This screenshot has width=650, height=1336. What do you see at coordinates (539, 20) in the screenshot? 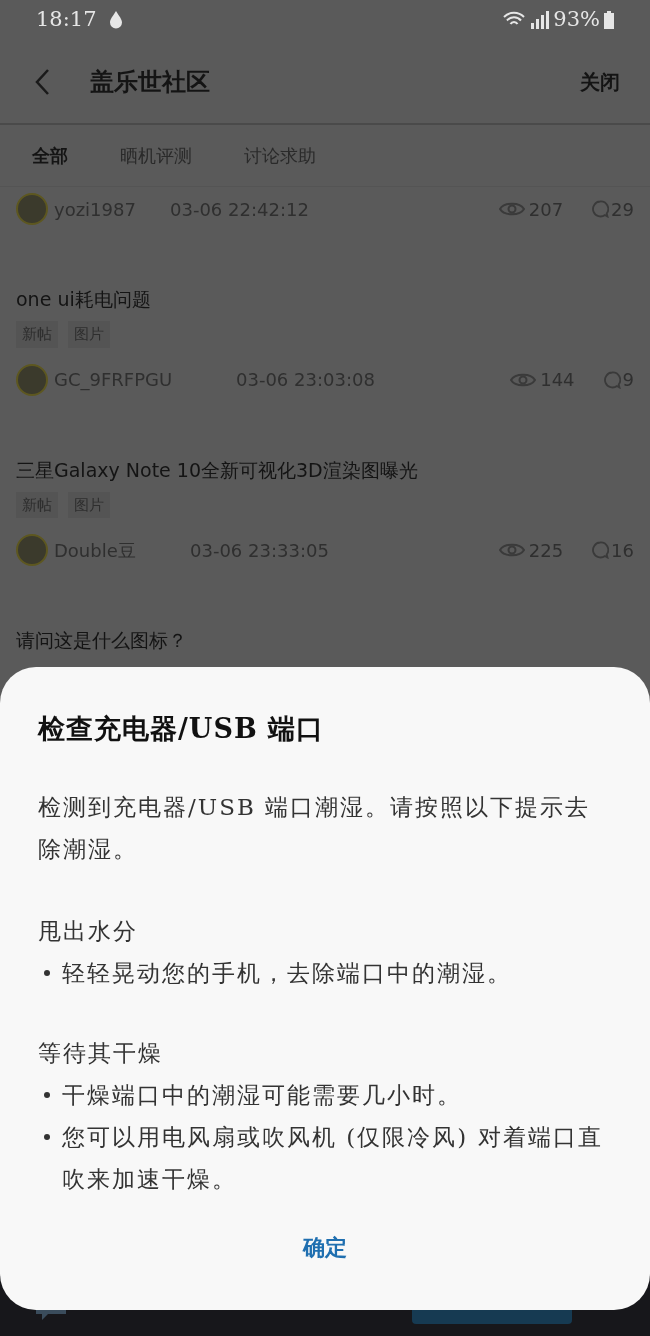
I see `signal-icon` at bounding box center [539, 20].